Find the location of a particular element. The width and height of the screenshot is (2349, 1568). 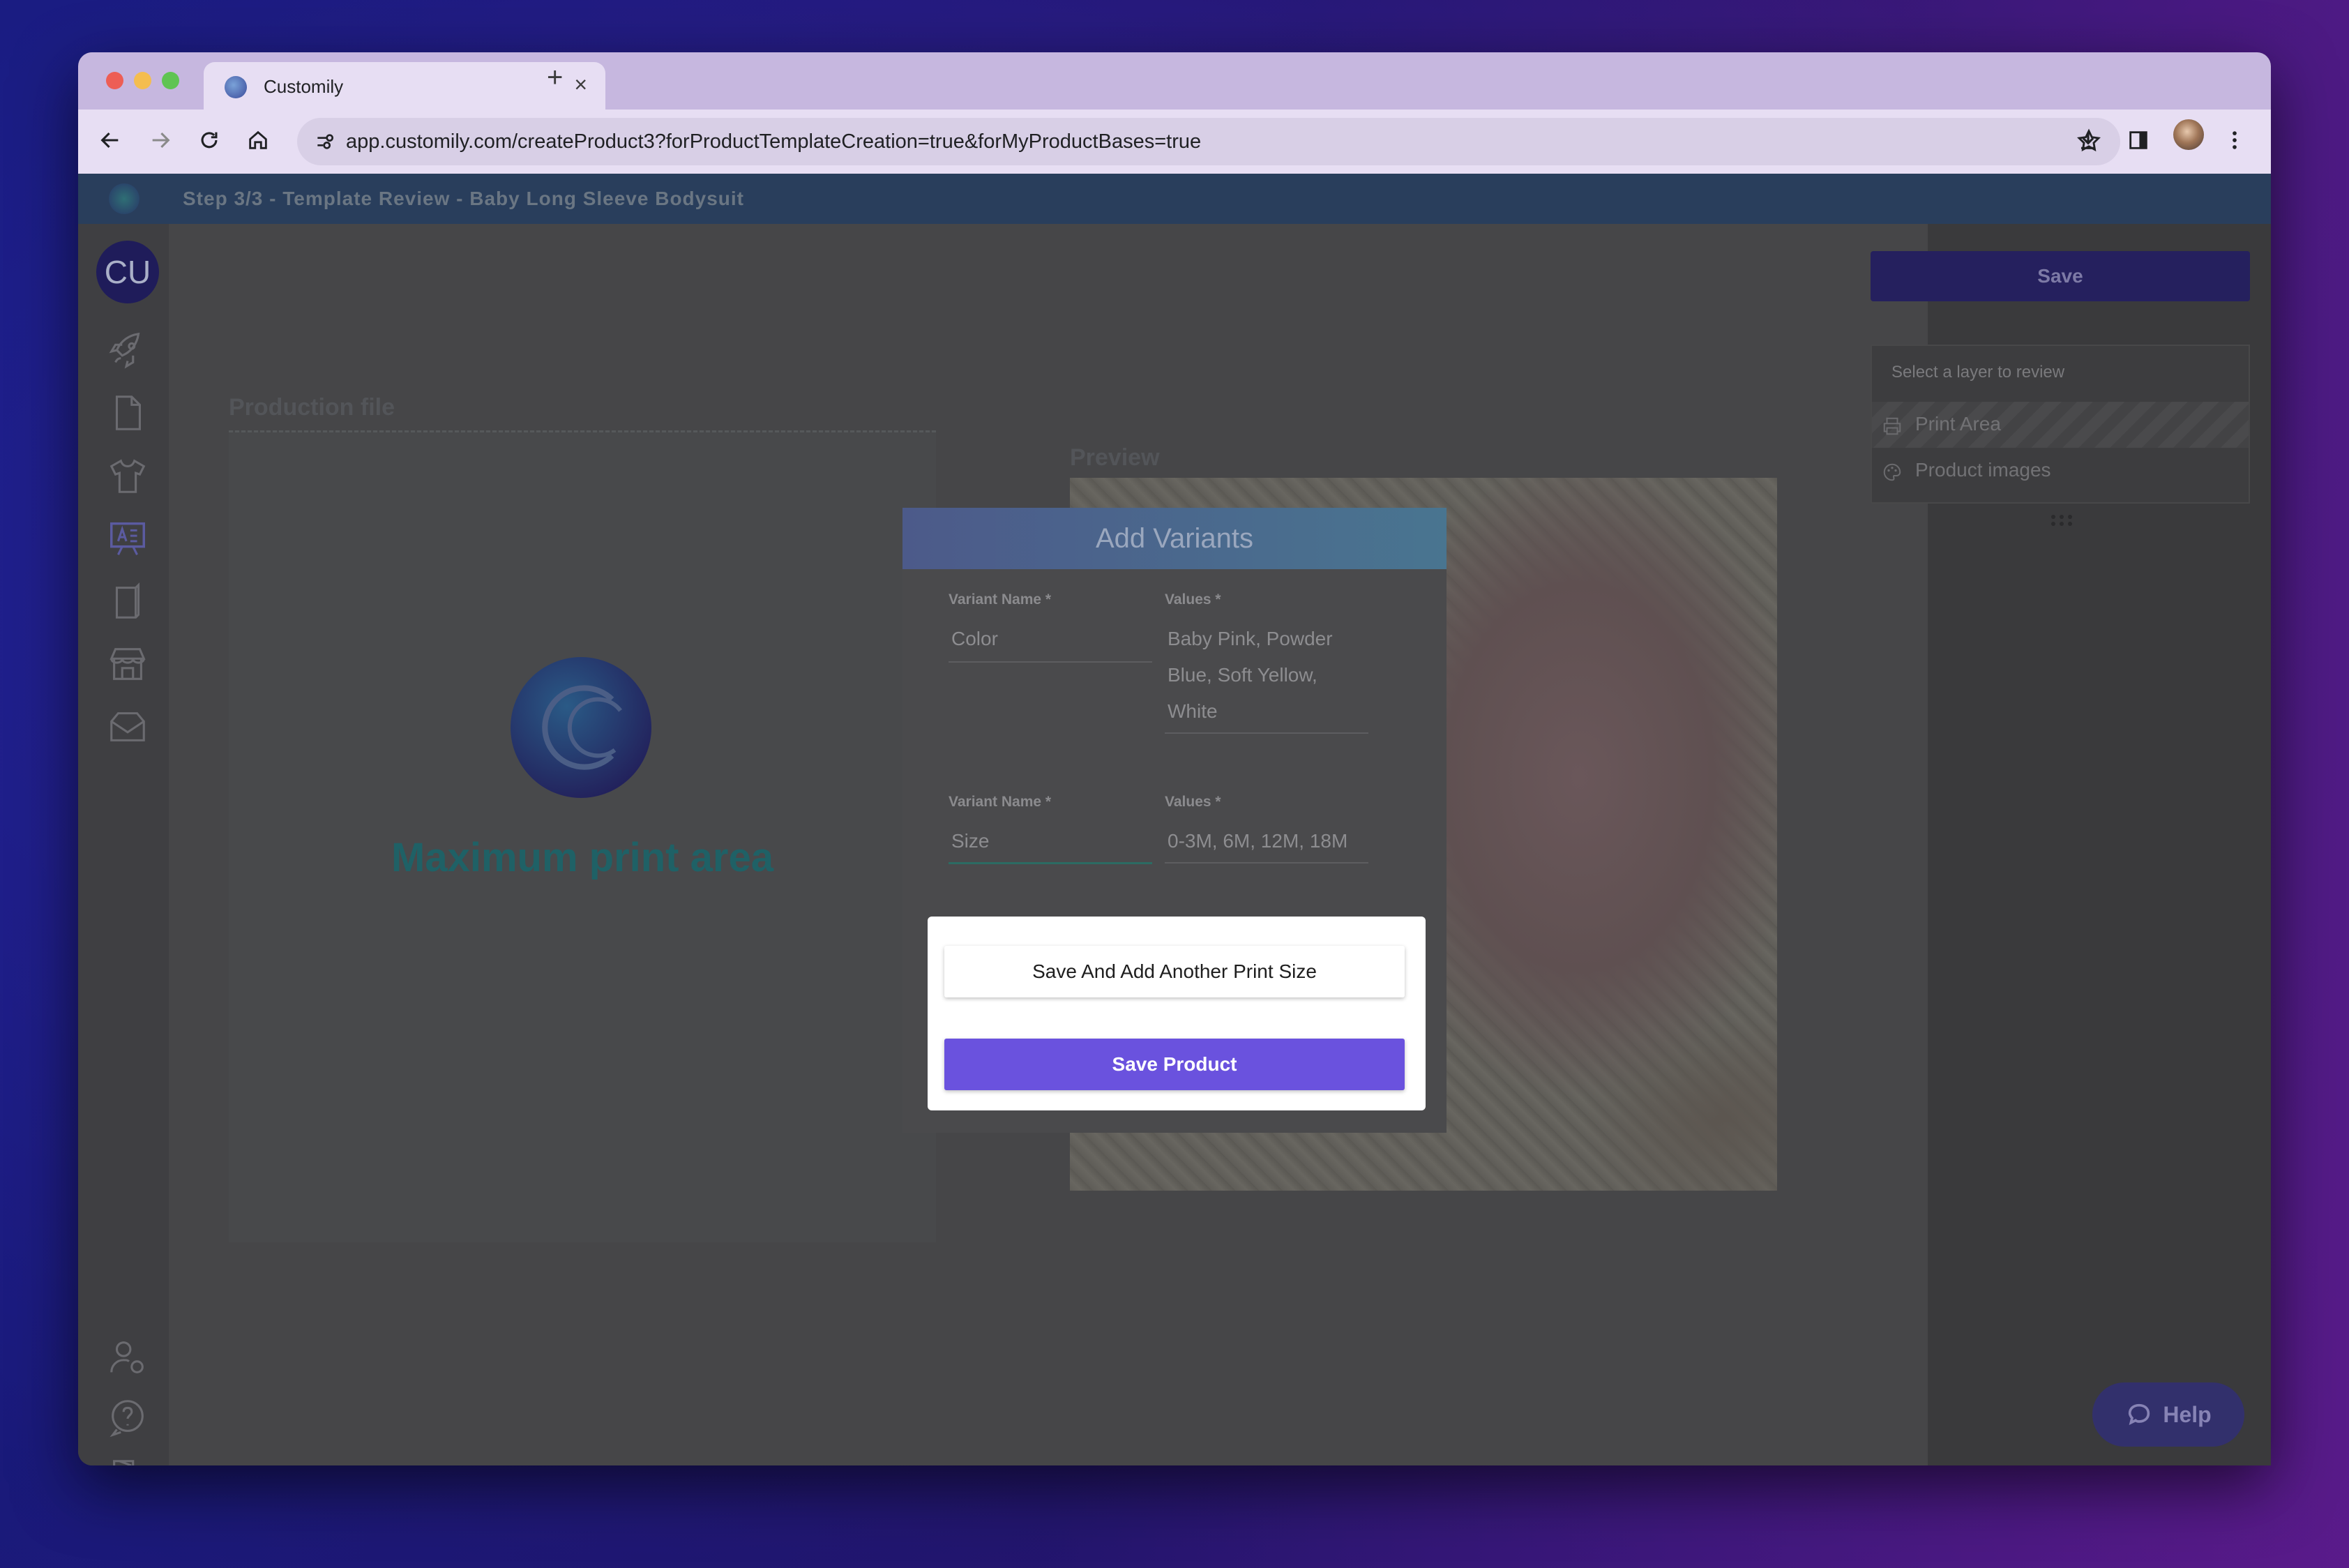

drag-handle-icon is located at coordinates (2061, 520).